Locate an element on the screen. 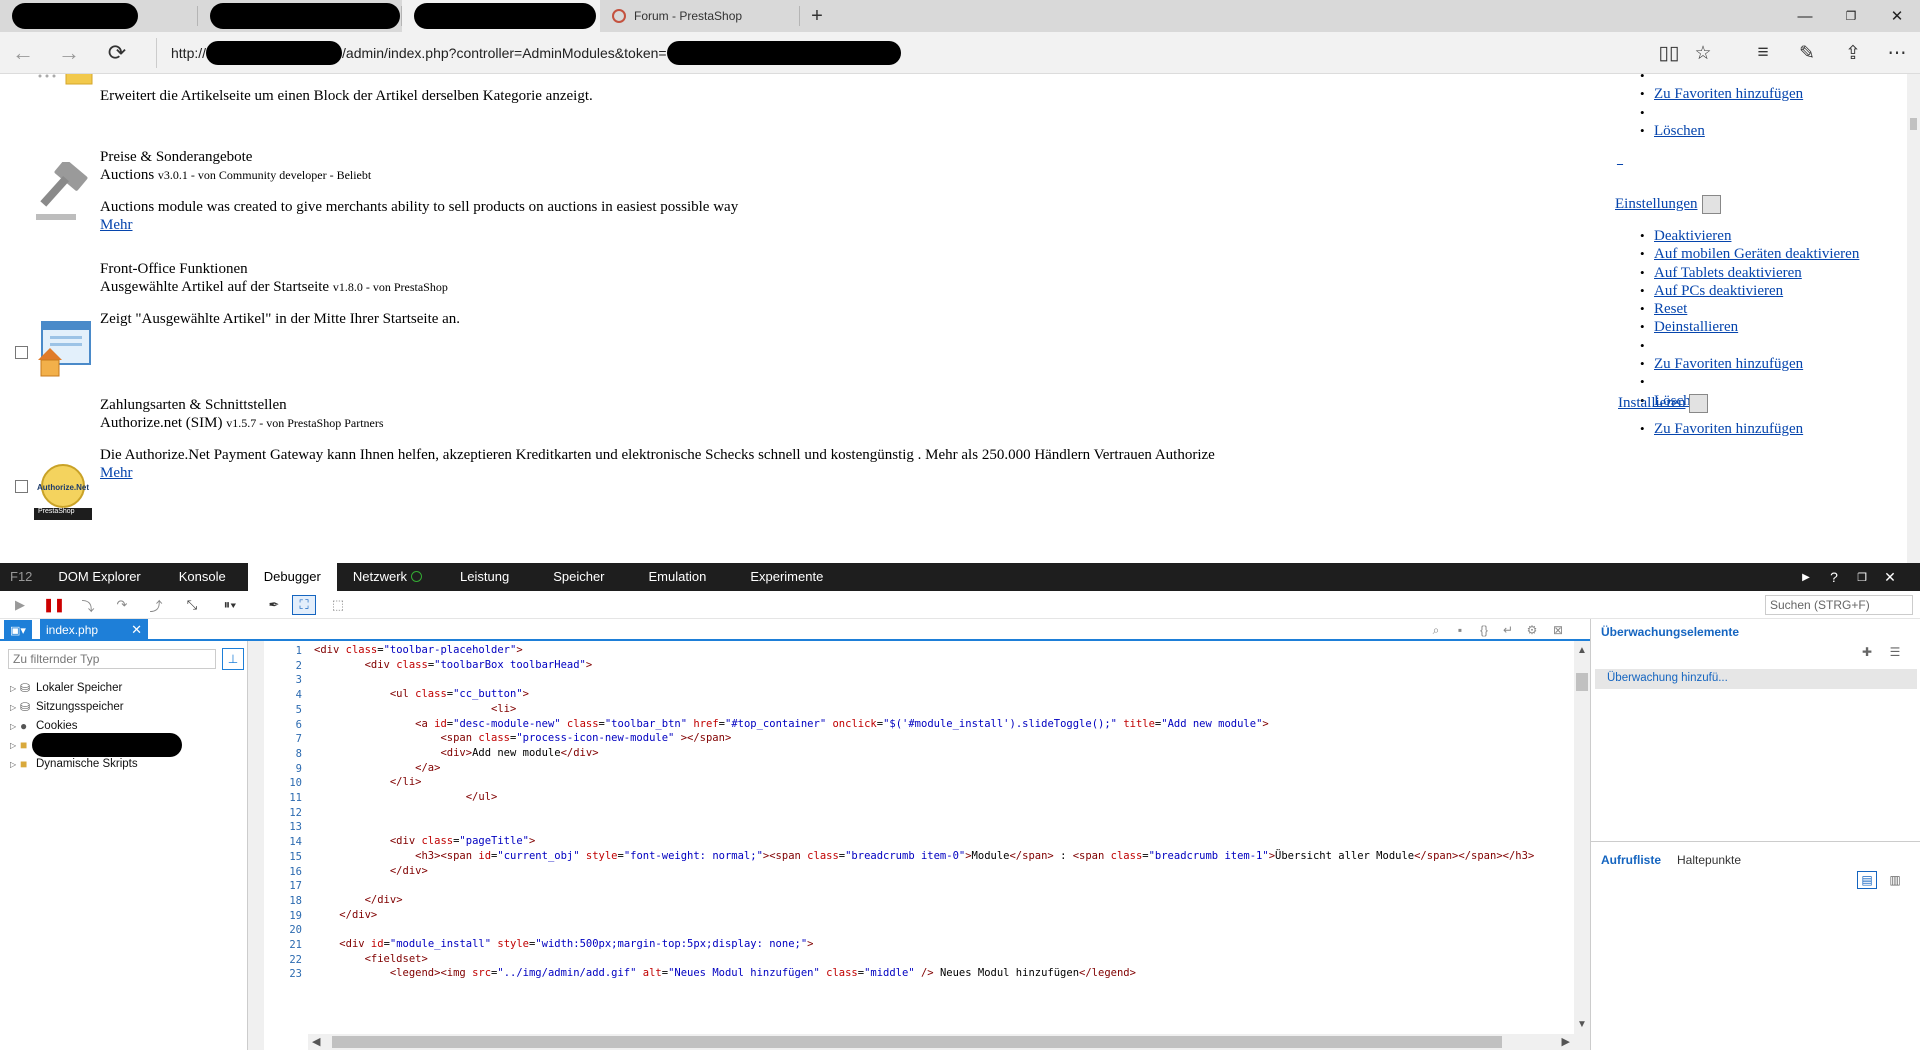  line-number: 16 is located at coordinates (295, 872).